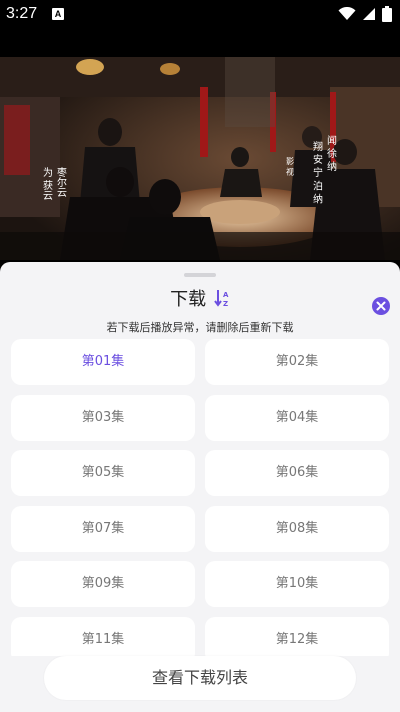 Image resolution: width=400 pixels, height=712 pixels. What do you see at coordinates (200, 678) in the screenshot?
I see `view-download-list-button: 查看下载列表` at bounding box center [200, 678].